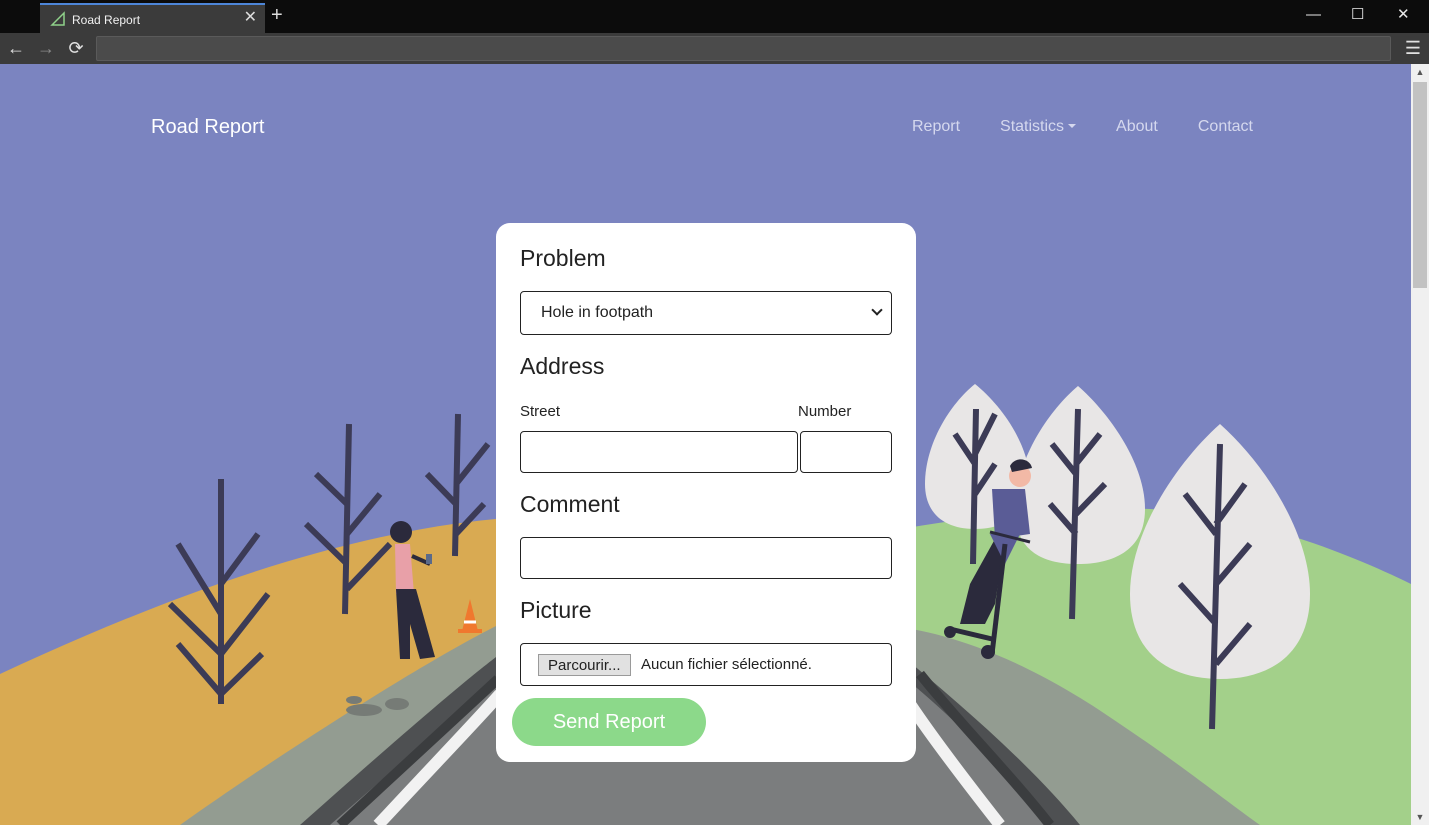 This screenshot has height=825, width=1429. What do you see at coordinates (1225, 127) in the screenshot?
I see `nav-contact: Contact` at bounding box center [1225, 127].